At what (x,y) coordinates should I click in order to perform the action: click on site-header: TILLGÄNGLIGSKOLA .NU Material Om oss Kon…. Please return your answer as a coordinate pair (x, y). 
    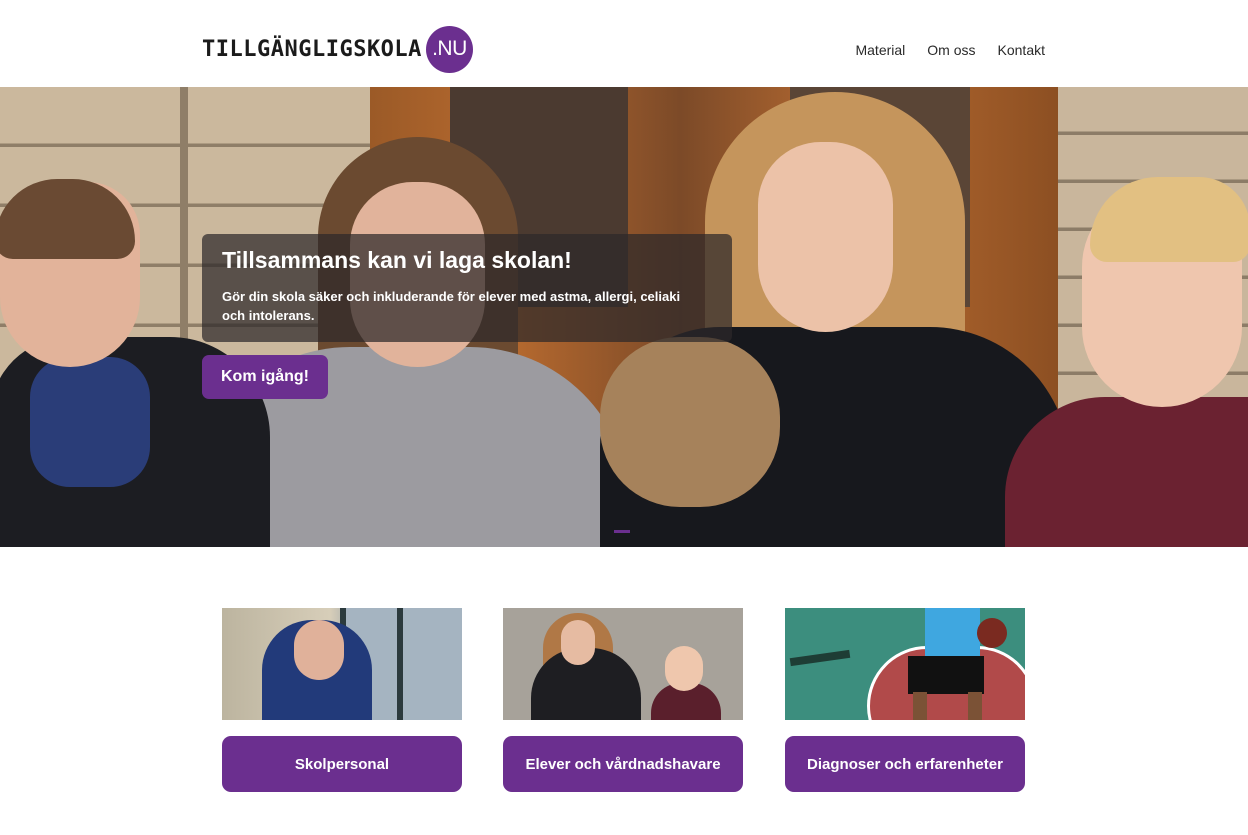
    Looking at the image, I should click on (624, 43).